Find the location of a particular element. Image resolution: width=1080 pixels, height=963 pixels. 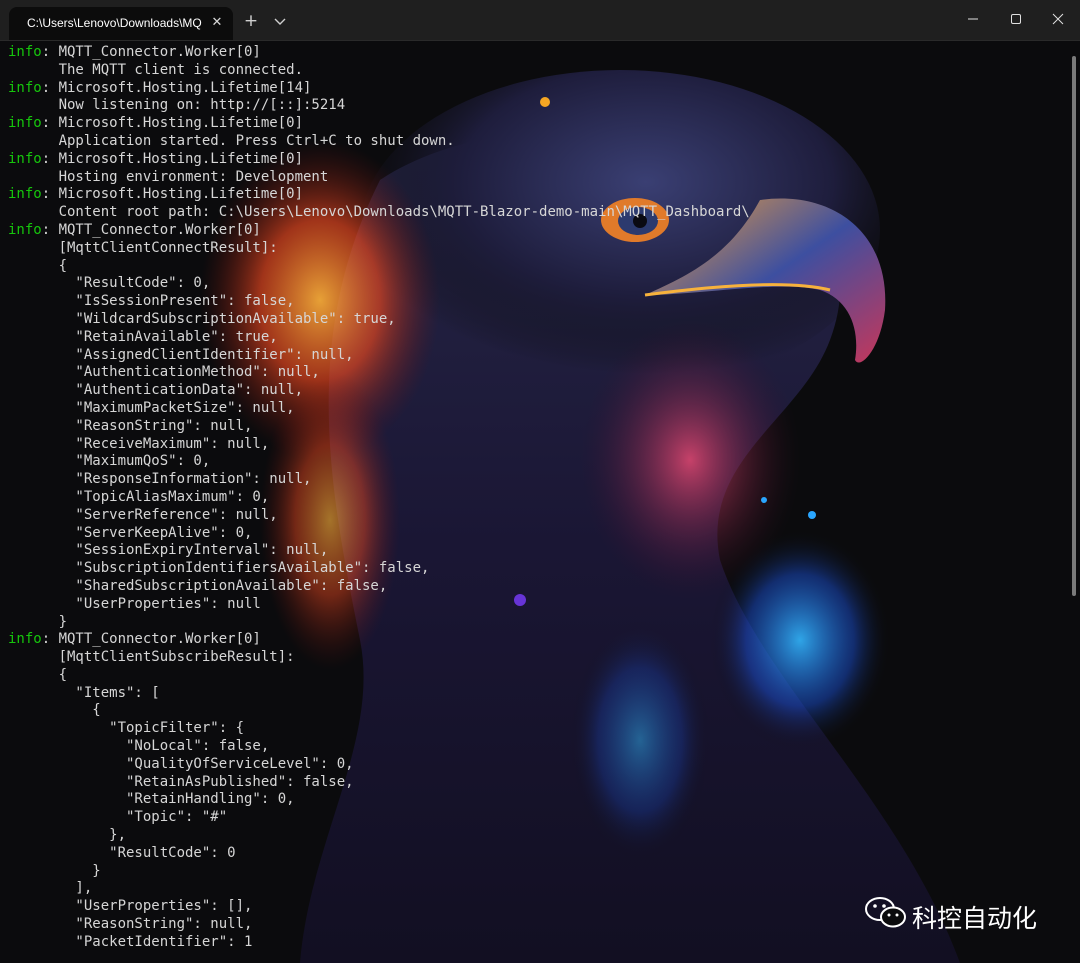

close-icon: ✕ is located at coordinates (217, 23).